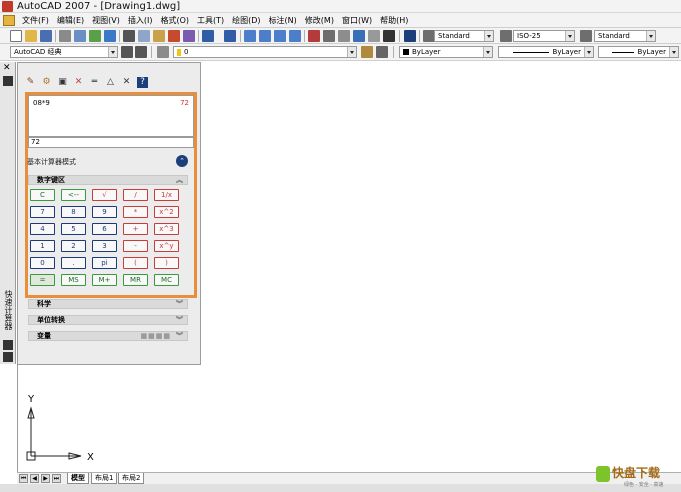 The image size is (681, 492). What do you see at coordinates (8, 357) in the screenshot?
I see `palette-menu-icon` at bounding box center [8, 357].